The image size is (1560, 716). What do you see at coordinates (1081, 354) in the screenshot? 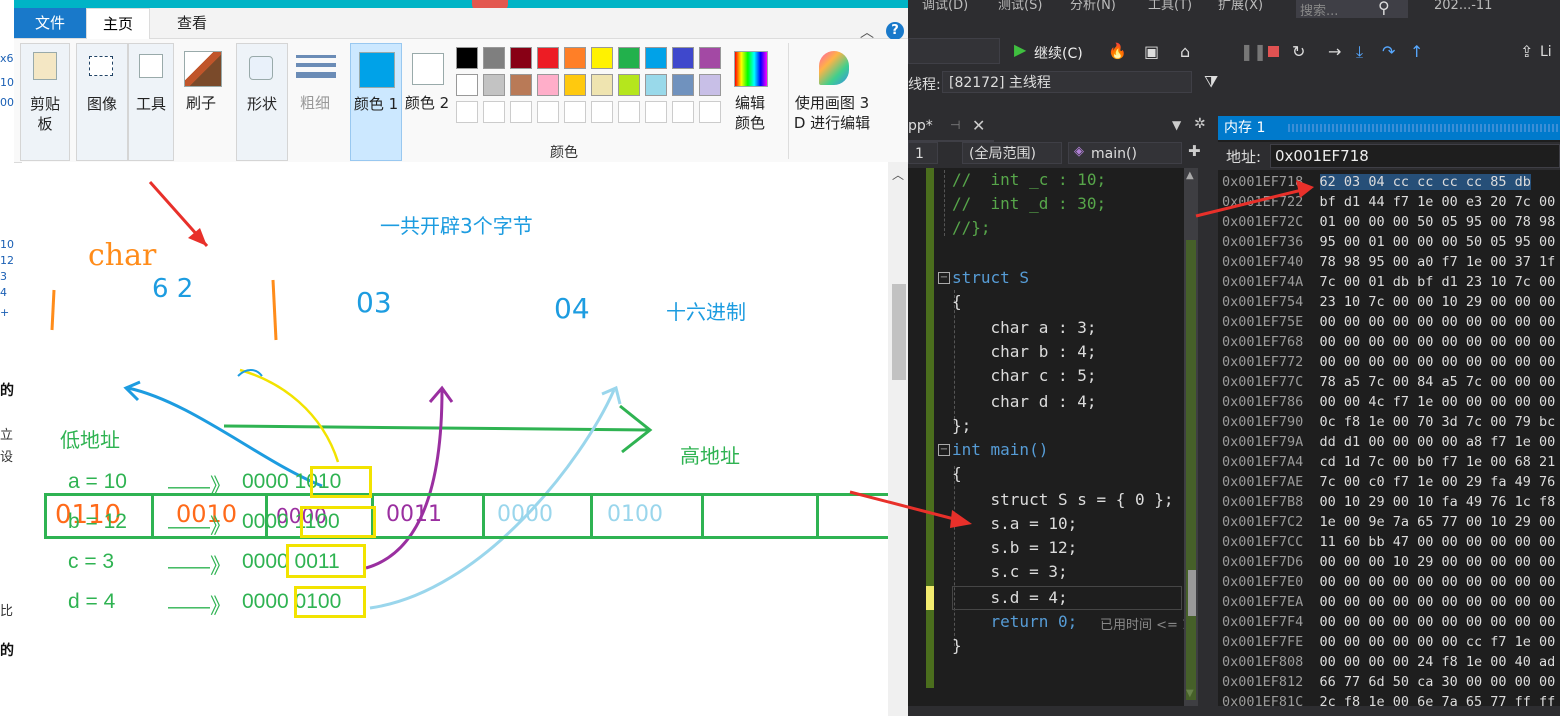
I see `annotation-layer` at bounding box center [1081, 354].